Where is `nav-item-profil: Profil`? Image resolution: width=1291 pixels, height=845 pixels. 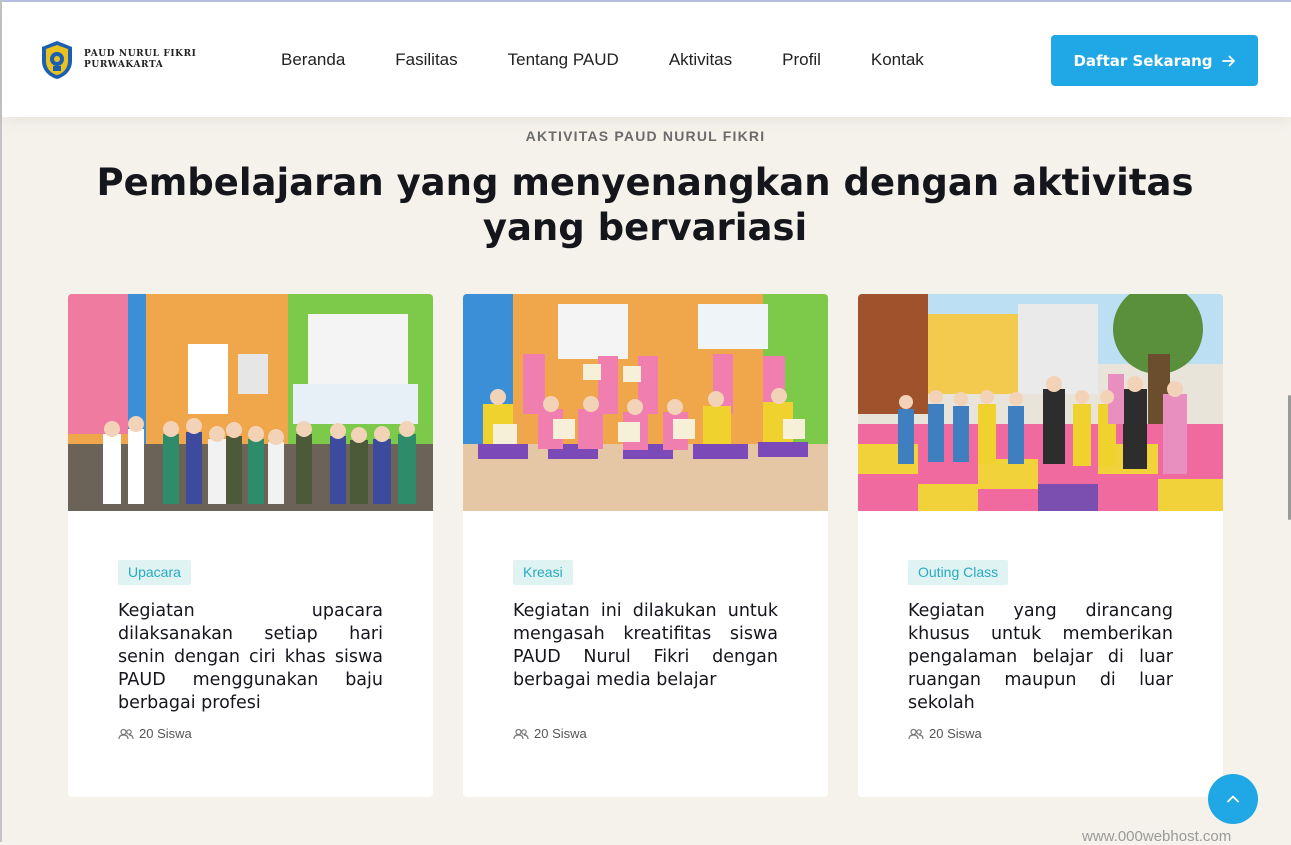 nav-item-profil: Profil is located at coordinates (801, 60).